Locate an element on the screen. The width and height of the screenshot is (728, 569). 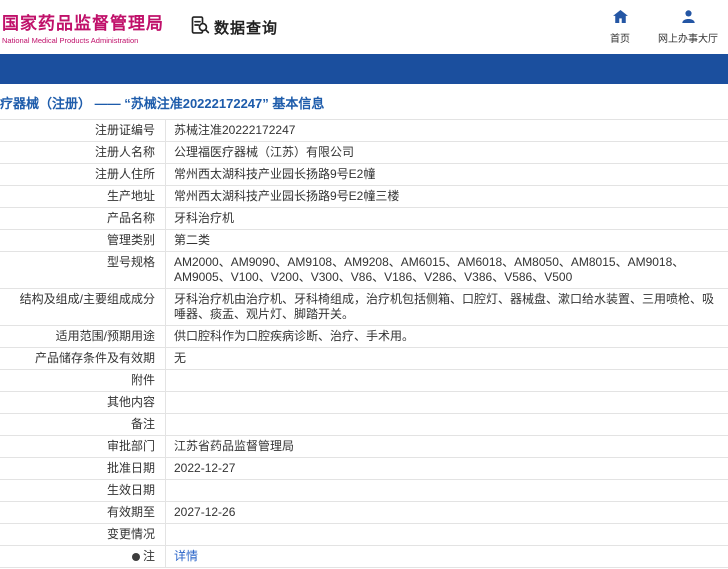
nav-service-hall-label: 网上办事大厅 is located at coordinates (688, 39).